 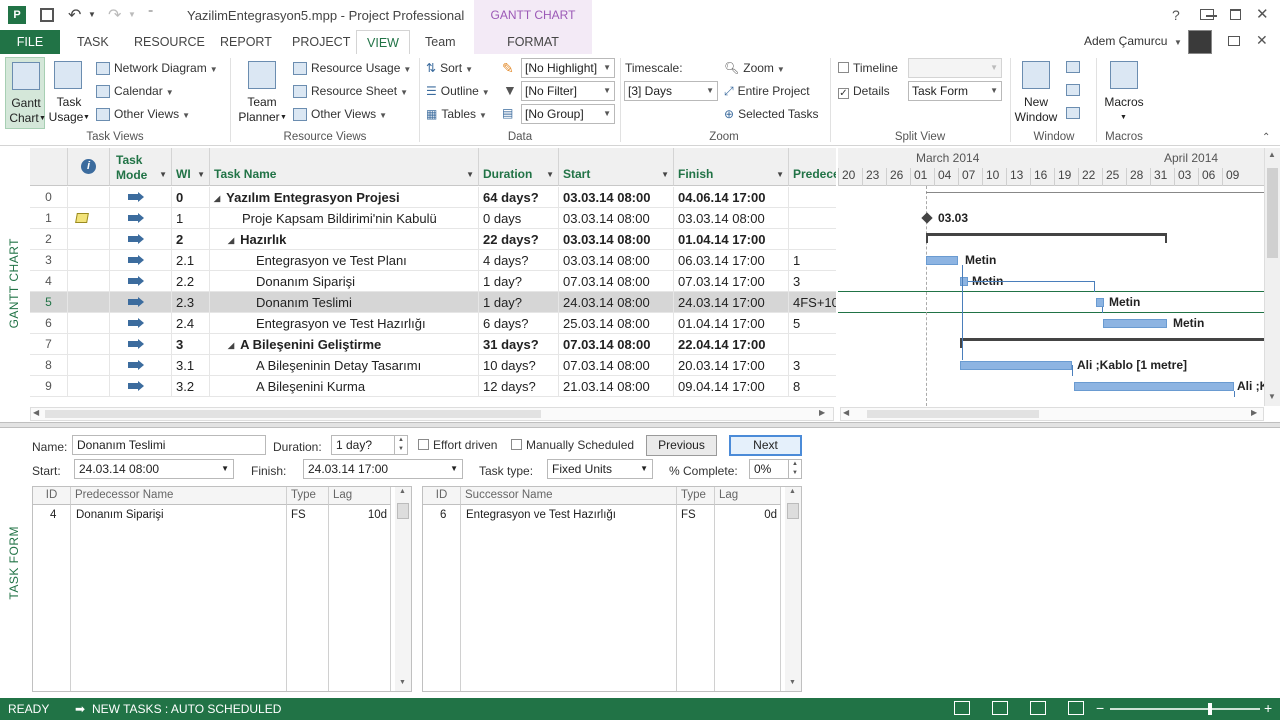 I want to click on tab-team: Team, so click(x=440, y=44).